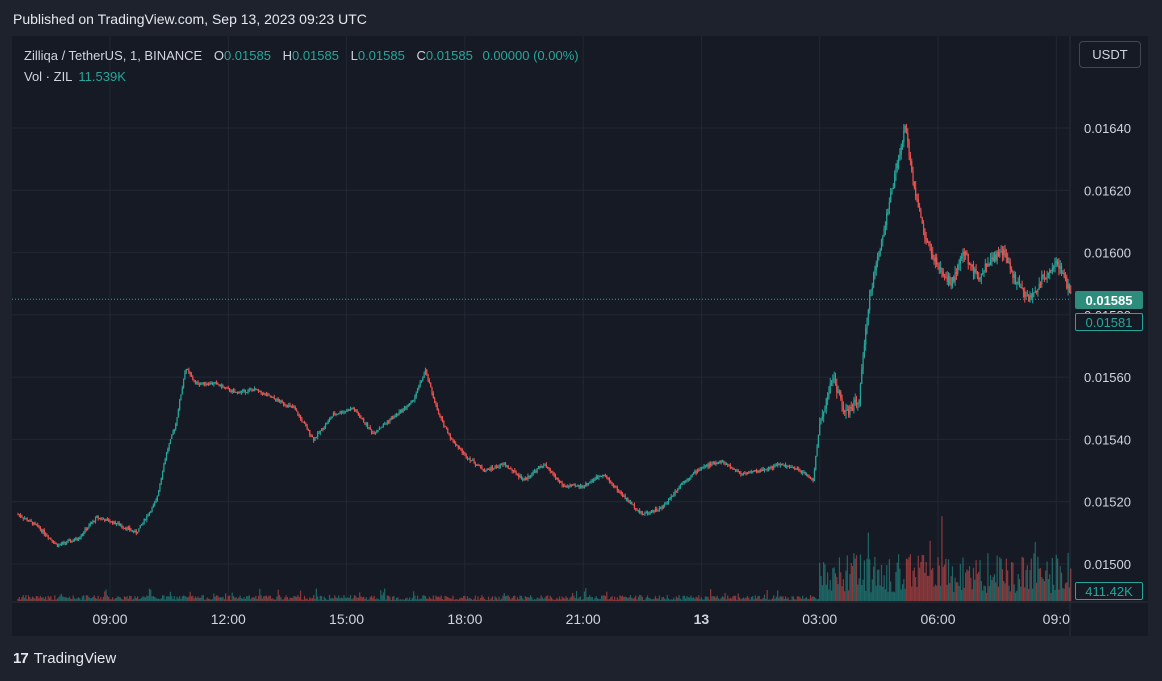 The width and height of the screenshot is (1162, 681). Describe the element at coordinates (64, 658) in the screenshot. I see `tradingview-brand: 17 TradingView` at that location.